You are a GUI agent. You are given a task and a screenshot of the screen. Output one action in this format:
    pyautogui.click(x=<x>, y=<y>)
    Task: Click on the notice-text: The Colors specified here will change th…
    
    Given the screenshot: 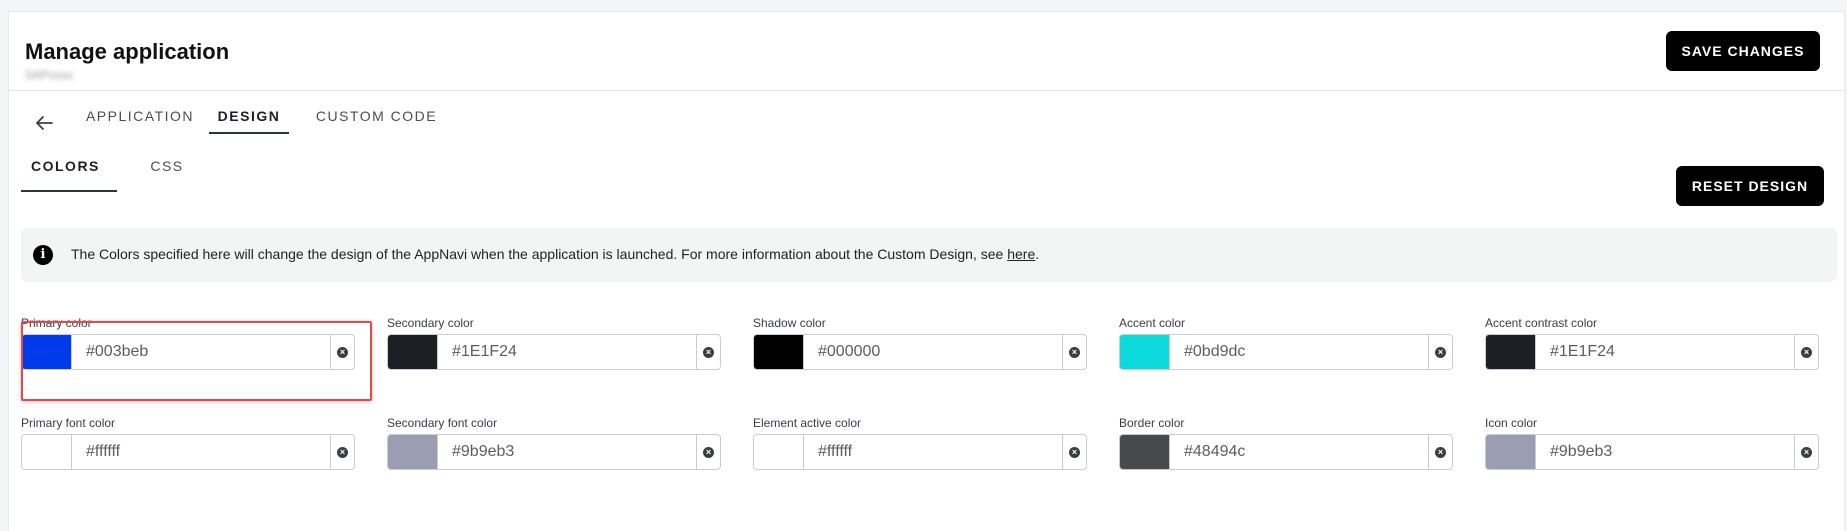 What is the action you would take?
    pyautogui.click(x=555, y=254)
    